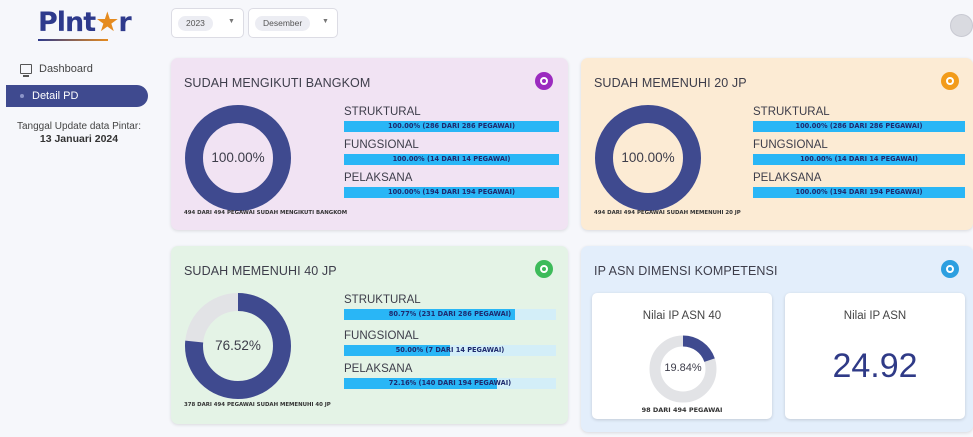  What do you see at coordinates (686, 271) in the screenshot?
I see `card-title: IP ASN DIMENSI KOMPETENSI` at bounding box center [686, 271].